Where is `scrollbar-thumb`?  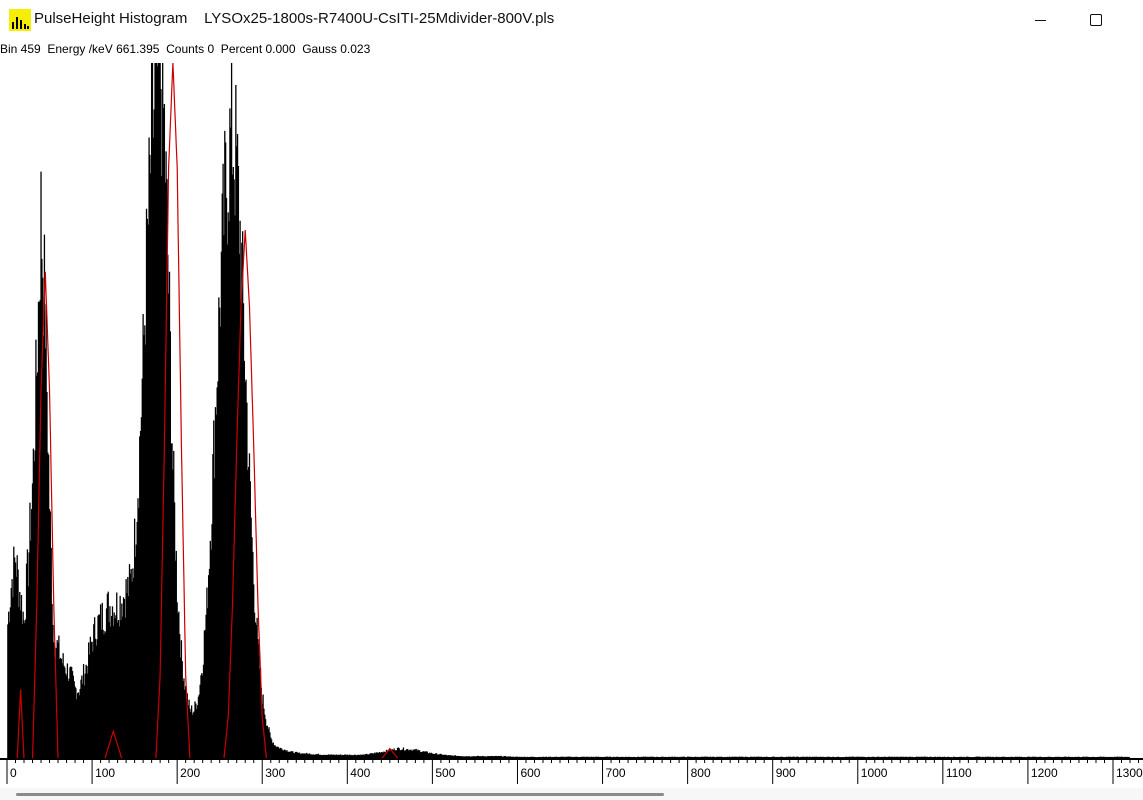
scrollbar-thumb is located at coordinates (340, 794).